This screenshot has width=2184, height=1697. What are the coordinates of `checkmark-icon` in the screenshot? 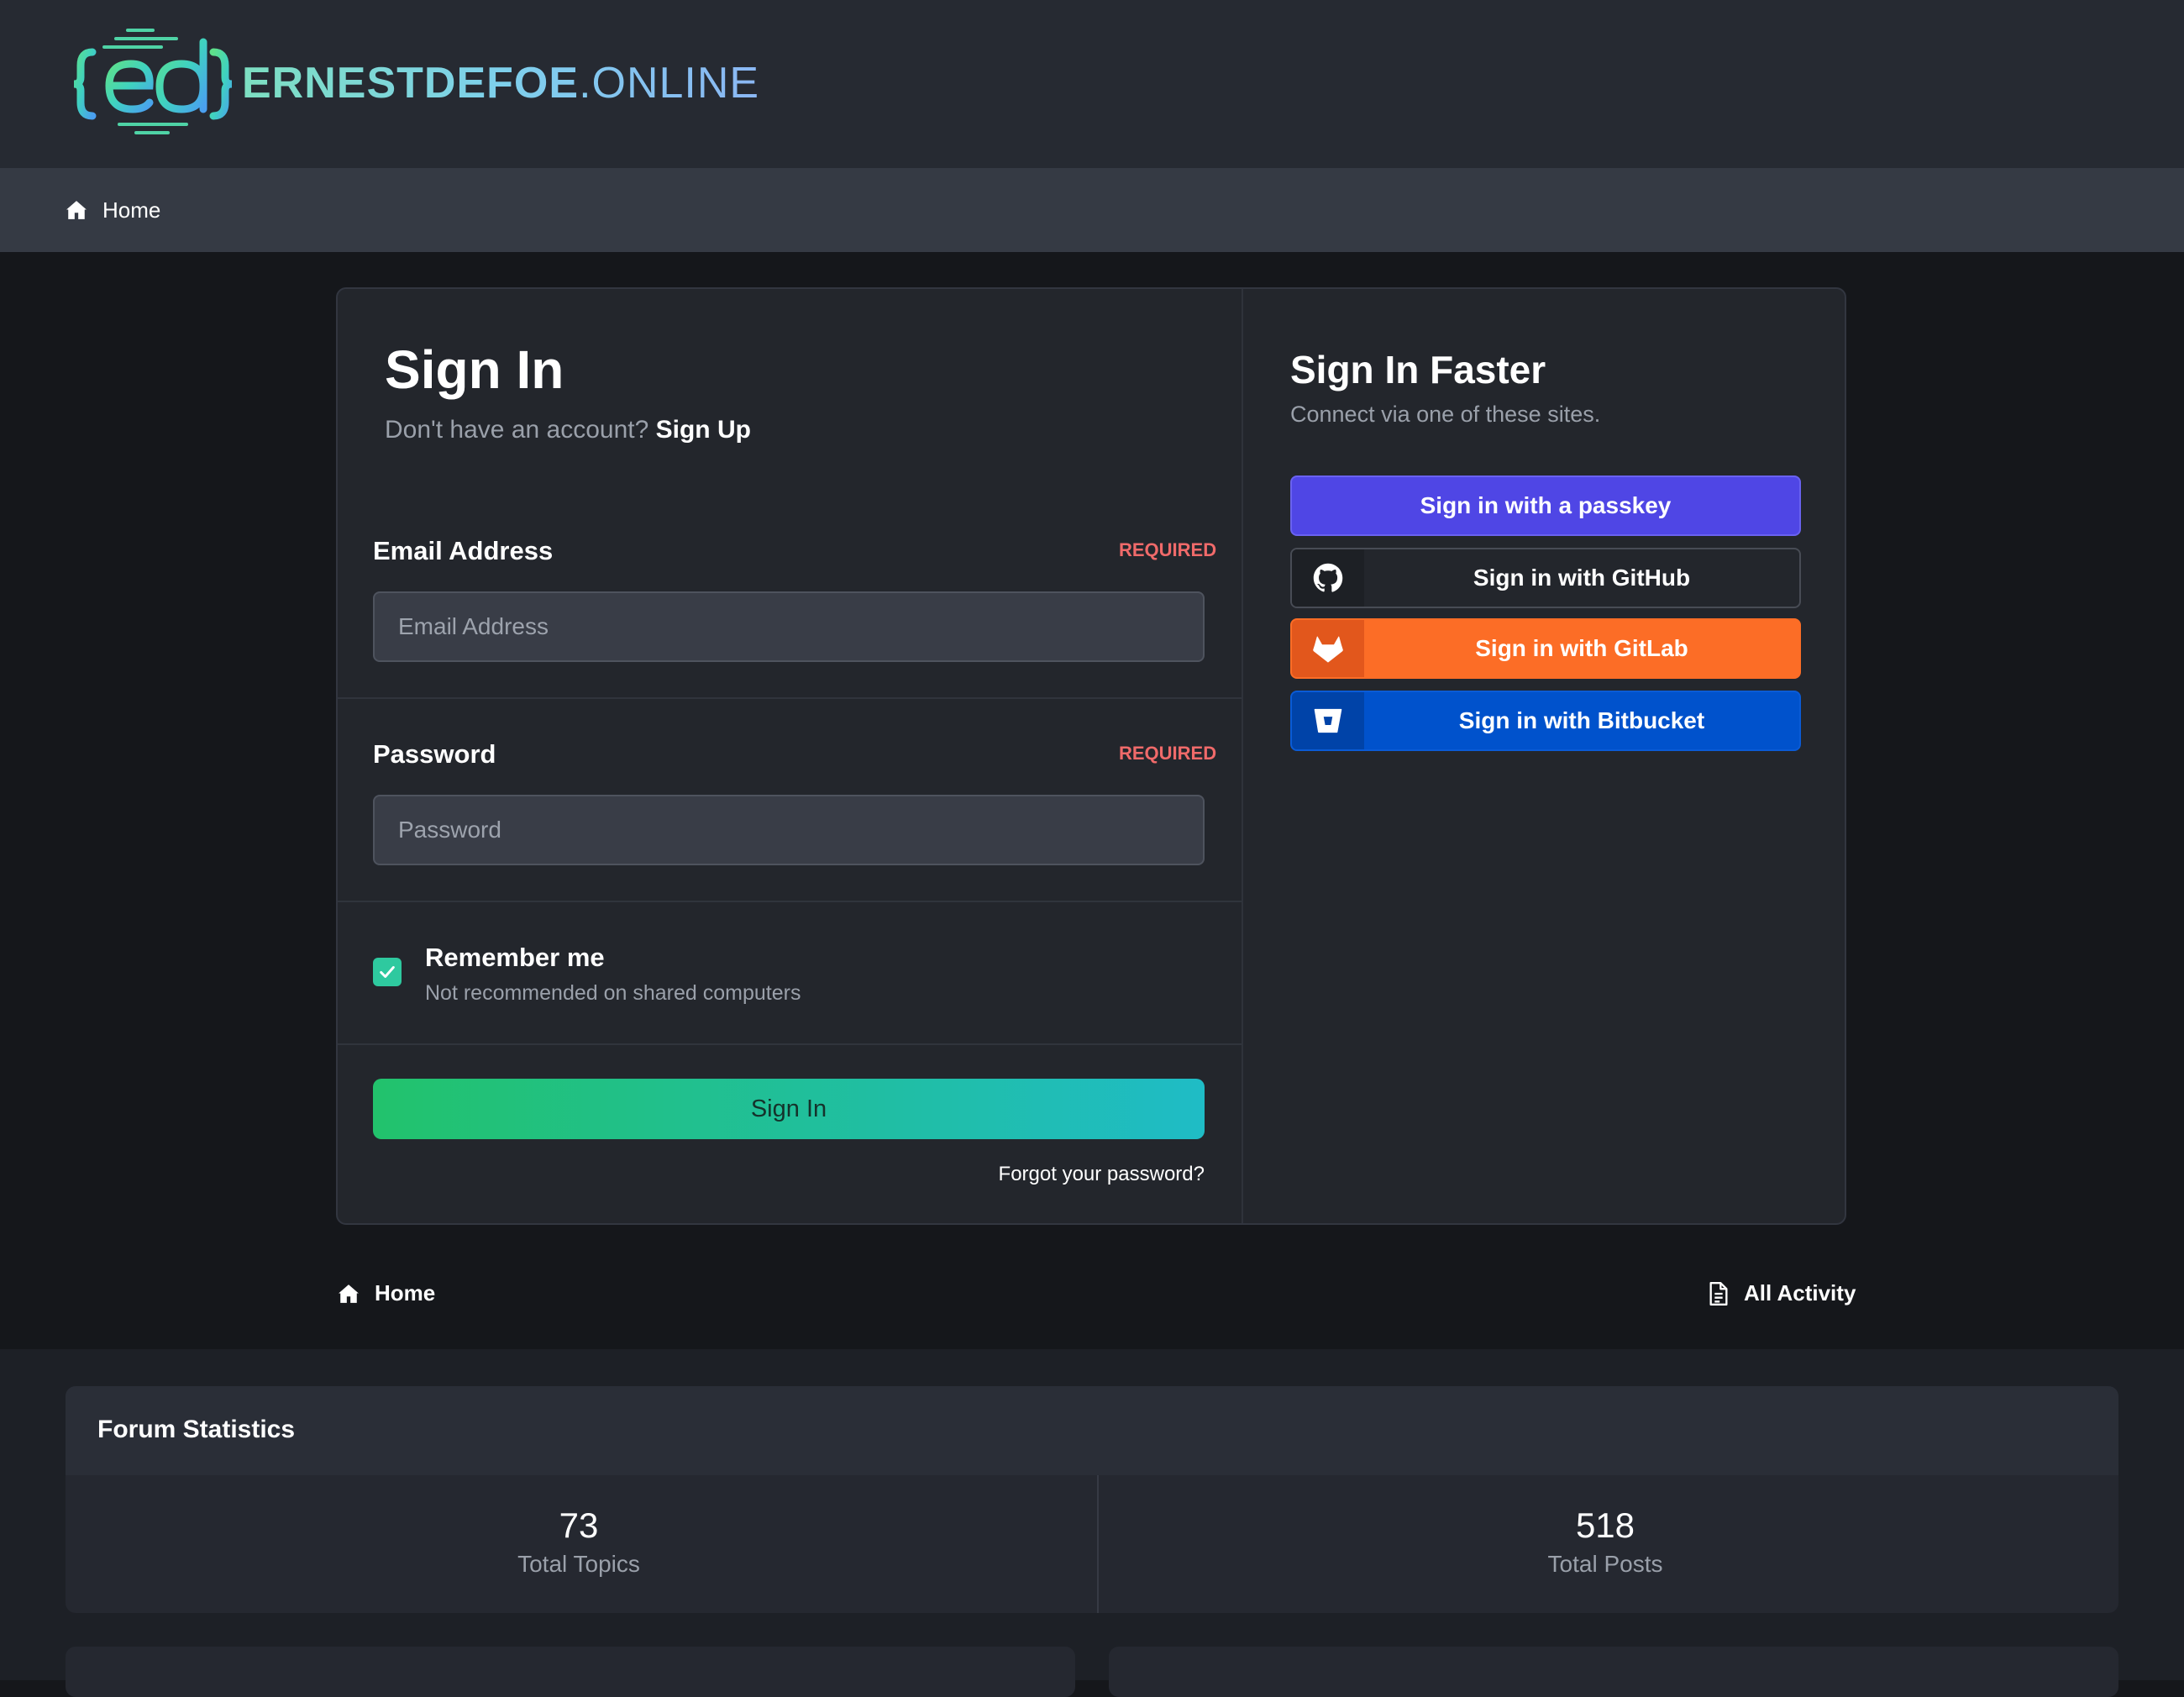 It's located at (387, 972).